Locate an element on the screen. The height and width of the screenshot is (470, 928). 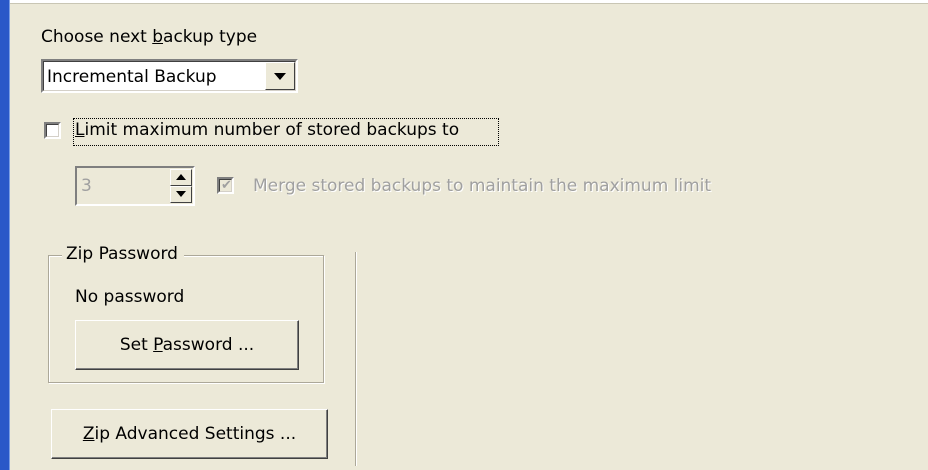
spinner-down-button is located at coordinates (181, 194).